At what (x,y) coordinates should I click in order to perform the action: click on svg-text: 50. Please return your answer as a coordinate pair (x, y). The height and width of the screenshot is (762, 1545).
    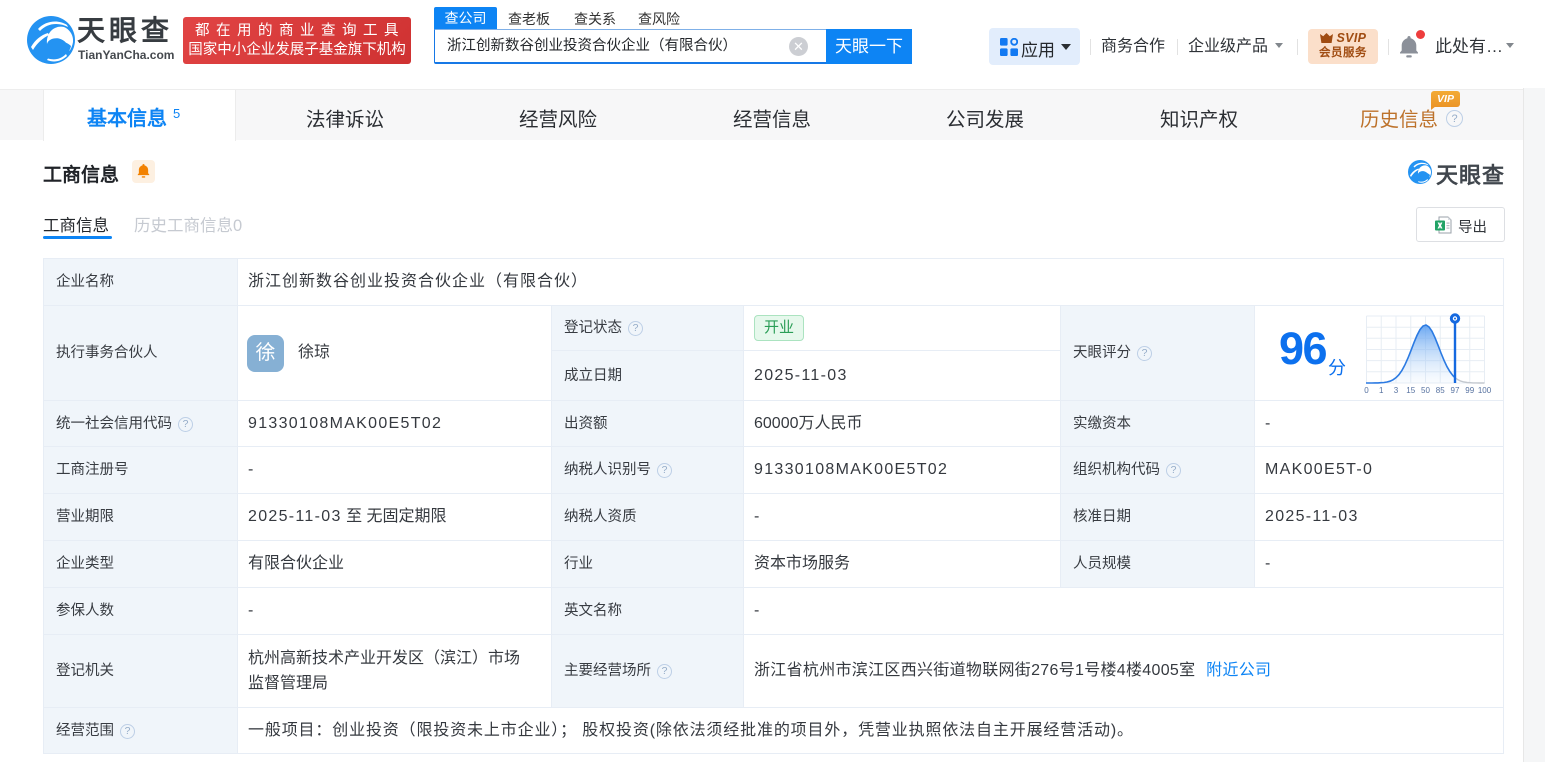
    Looking at the image, I should click on (1425, 390).